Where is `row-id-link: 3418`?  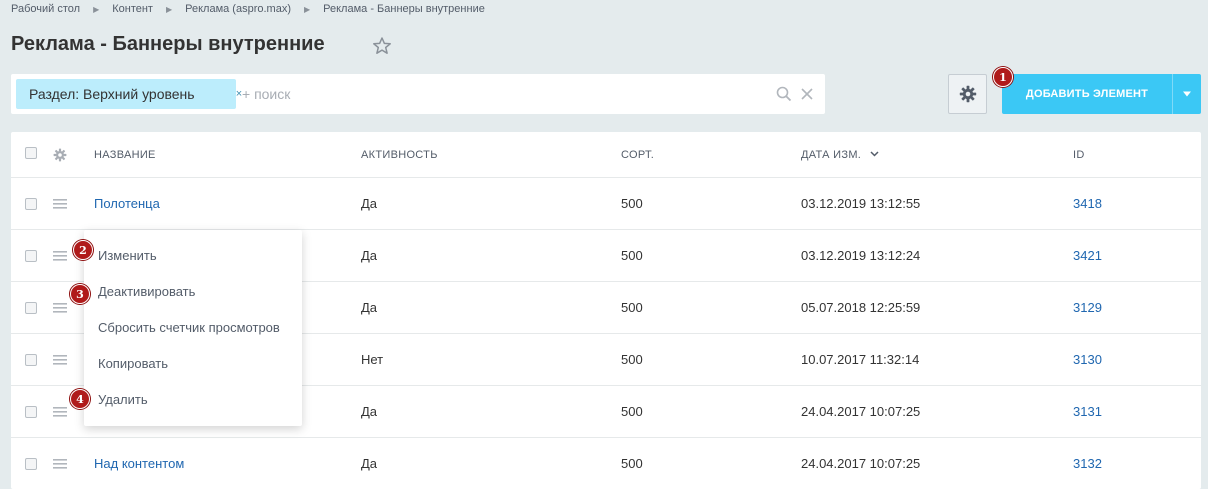
row-id-link: 3418 is located at coordinates (1087, 203).